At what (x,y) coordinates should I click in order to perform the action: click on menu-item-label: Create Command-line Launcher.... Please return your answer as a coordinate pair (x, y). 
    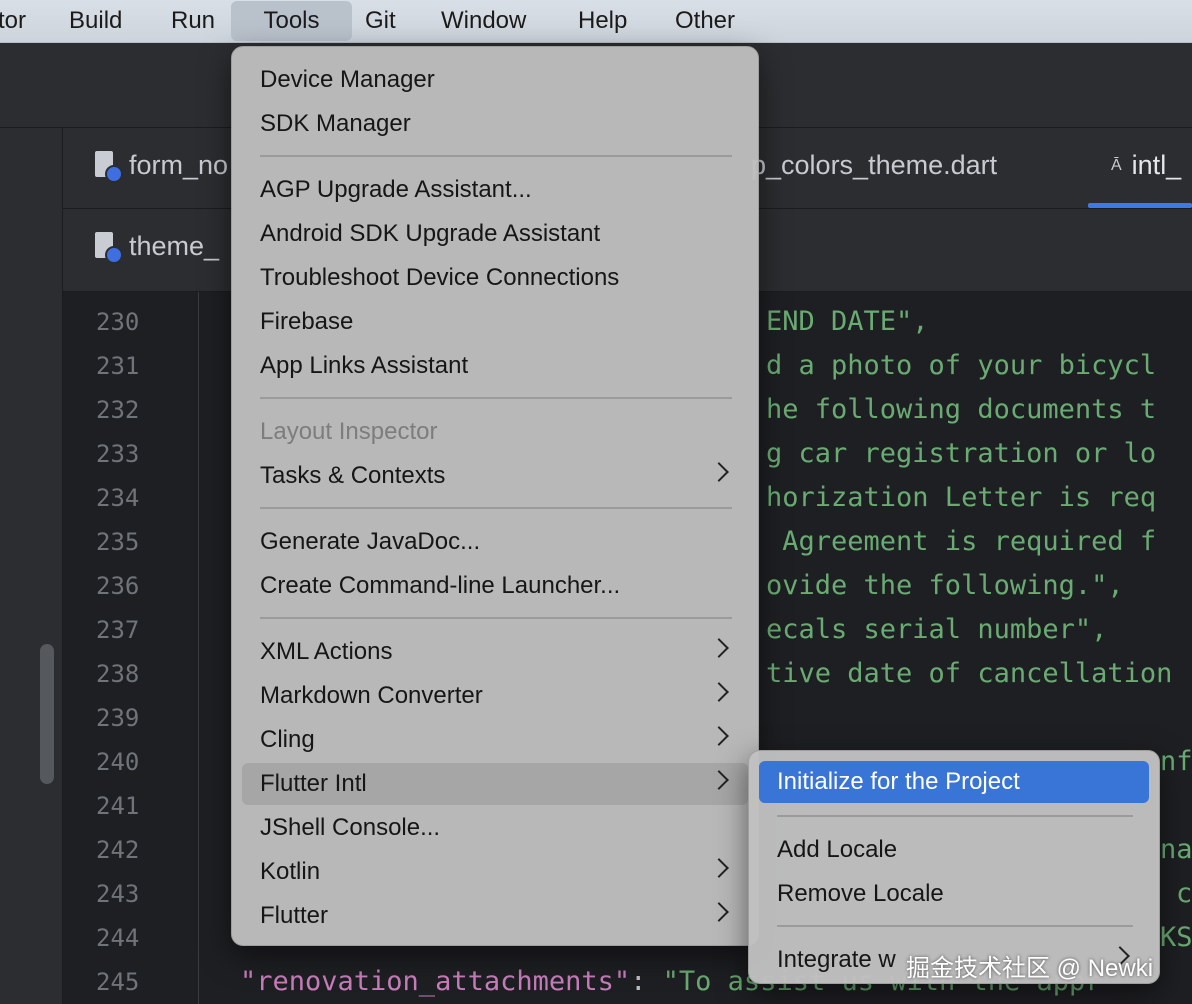
    Looking at the image, I should click on (440, 585).